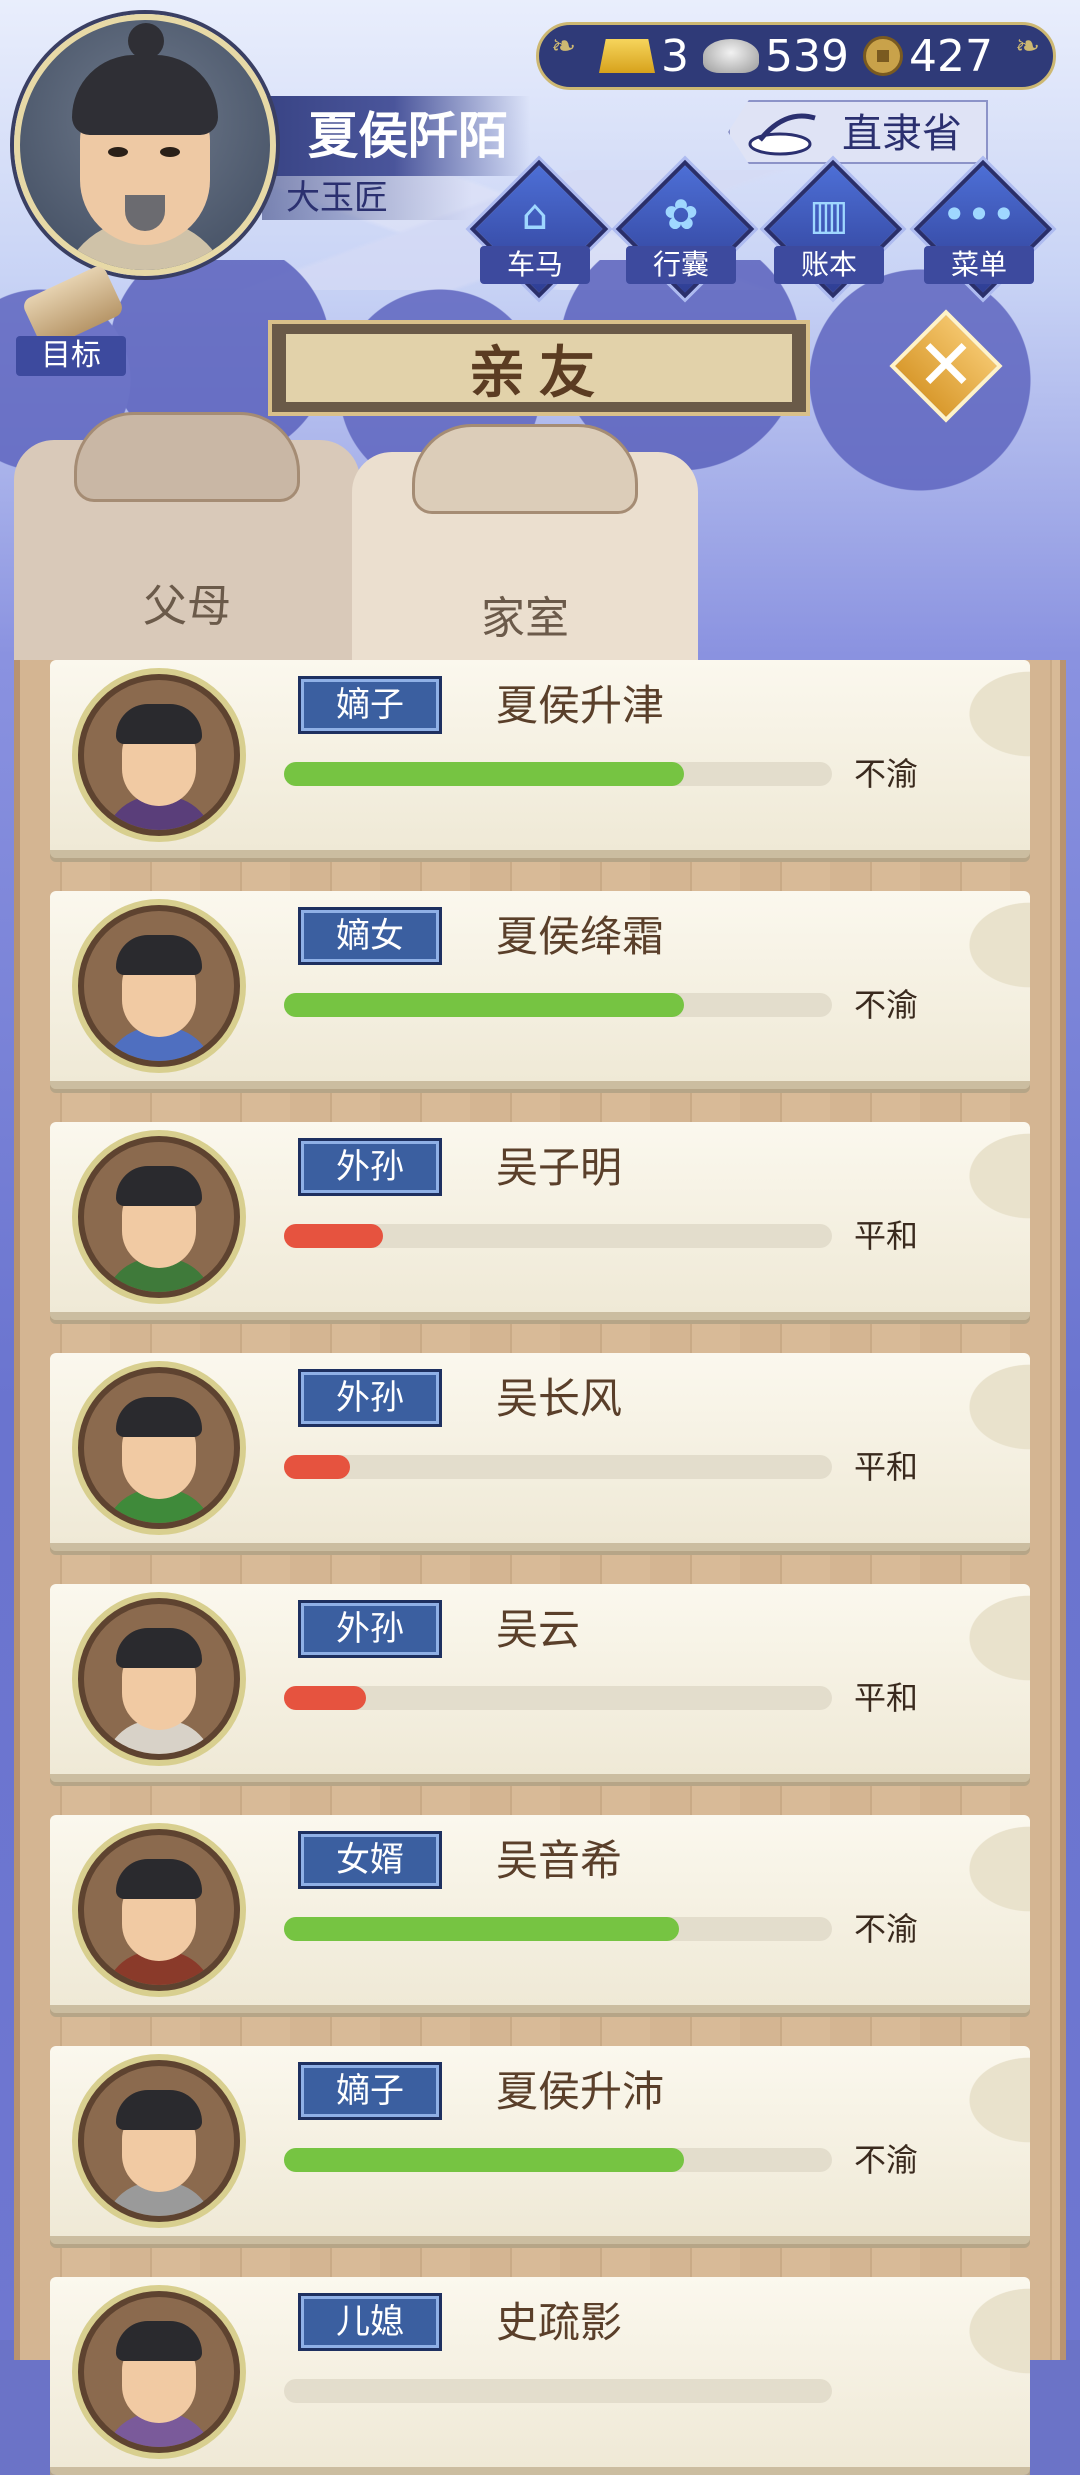  Describe the element at coordinates (902, 134) in the screenshot. I see `location-label: 直隶省` at that location.